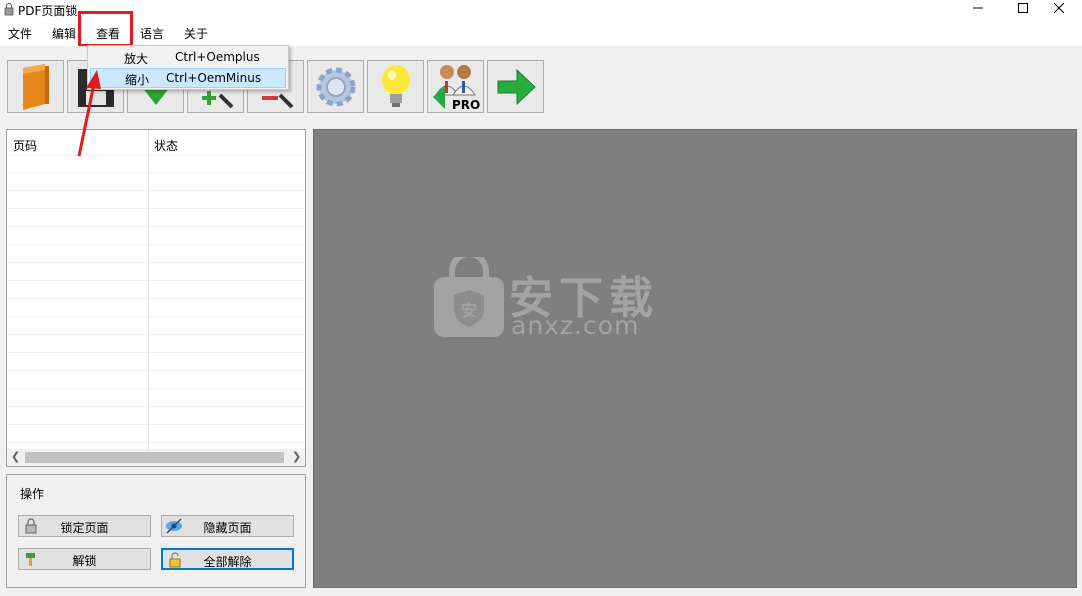 The height and width of the screenshot is (596, 1082). I want to click on lock-page-label: 锁定页面, so click(84, 528).